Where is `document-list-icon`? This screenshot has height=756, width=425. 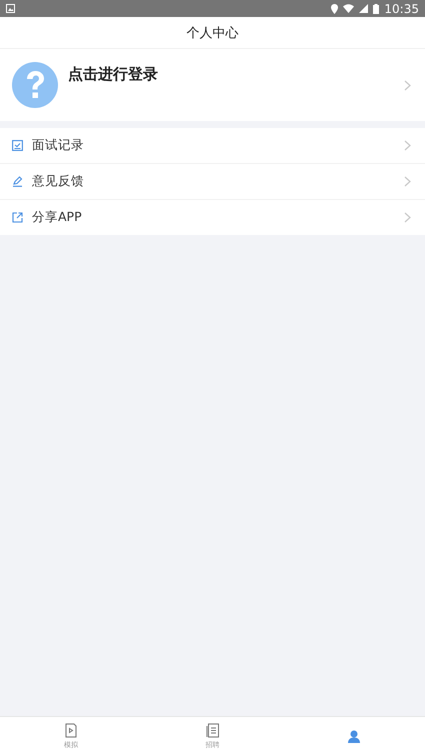 document-list-icon is located at coordinates (213, 730).